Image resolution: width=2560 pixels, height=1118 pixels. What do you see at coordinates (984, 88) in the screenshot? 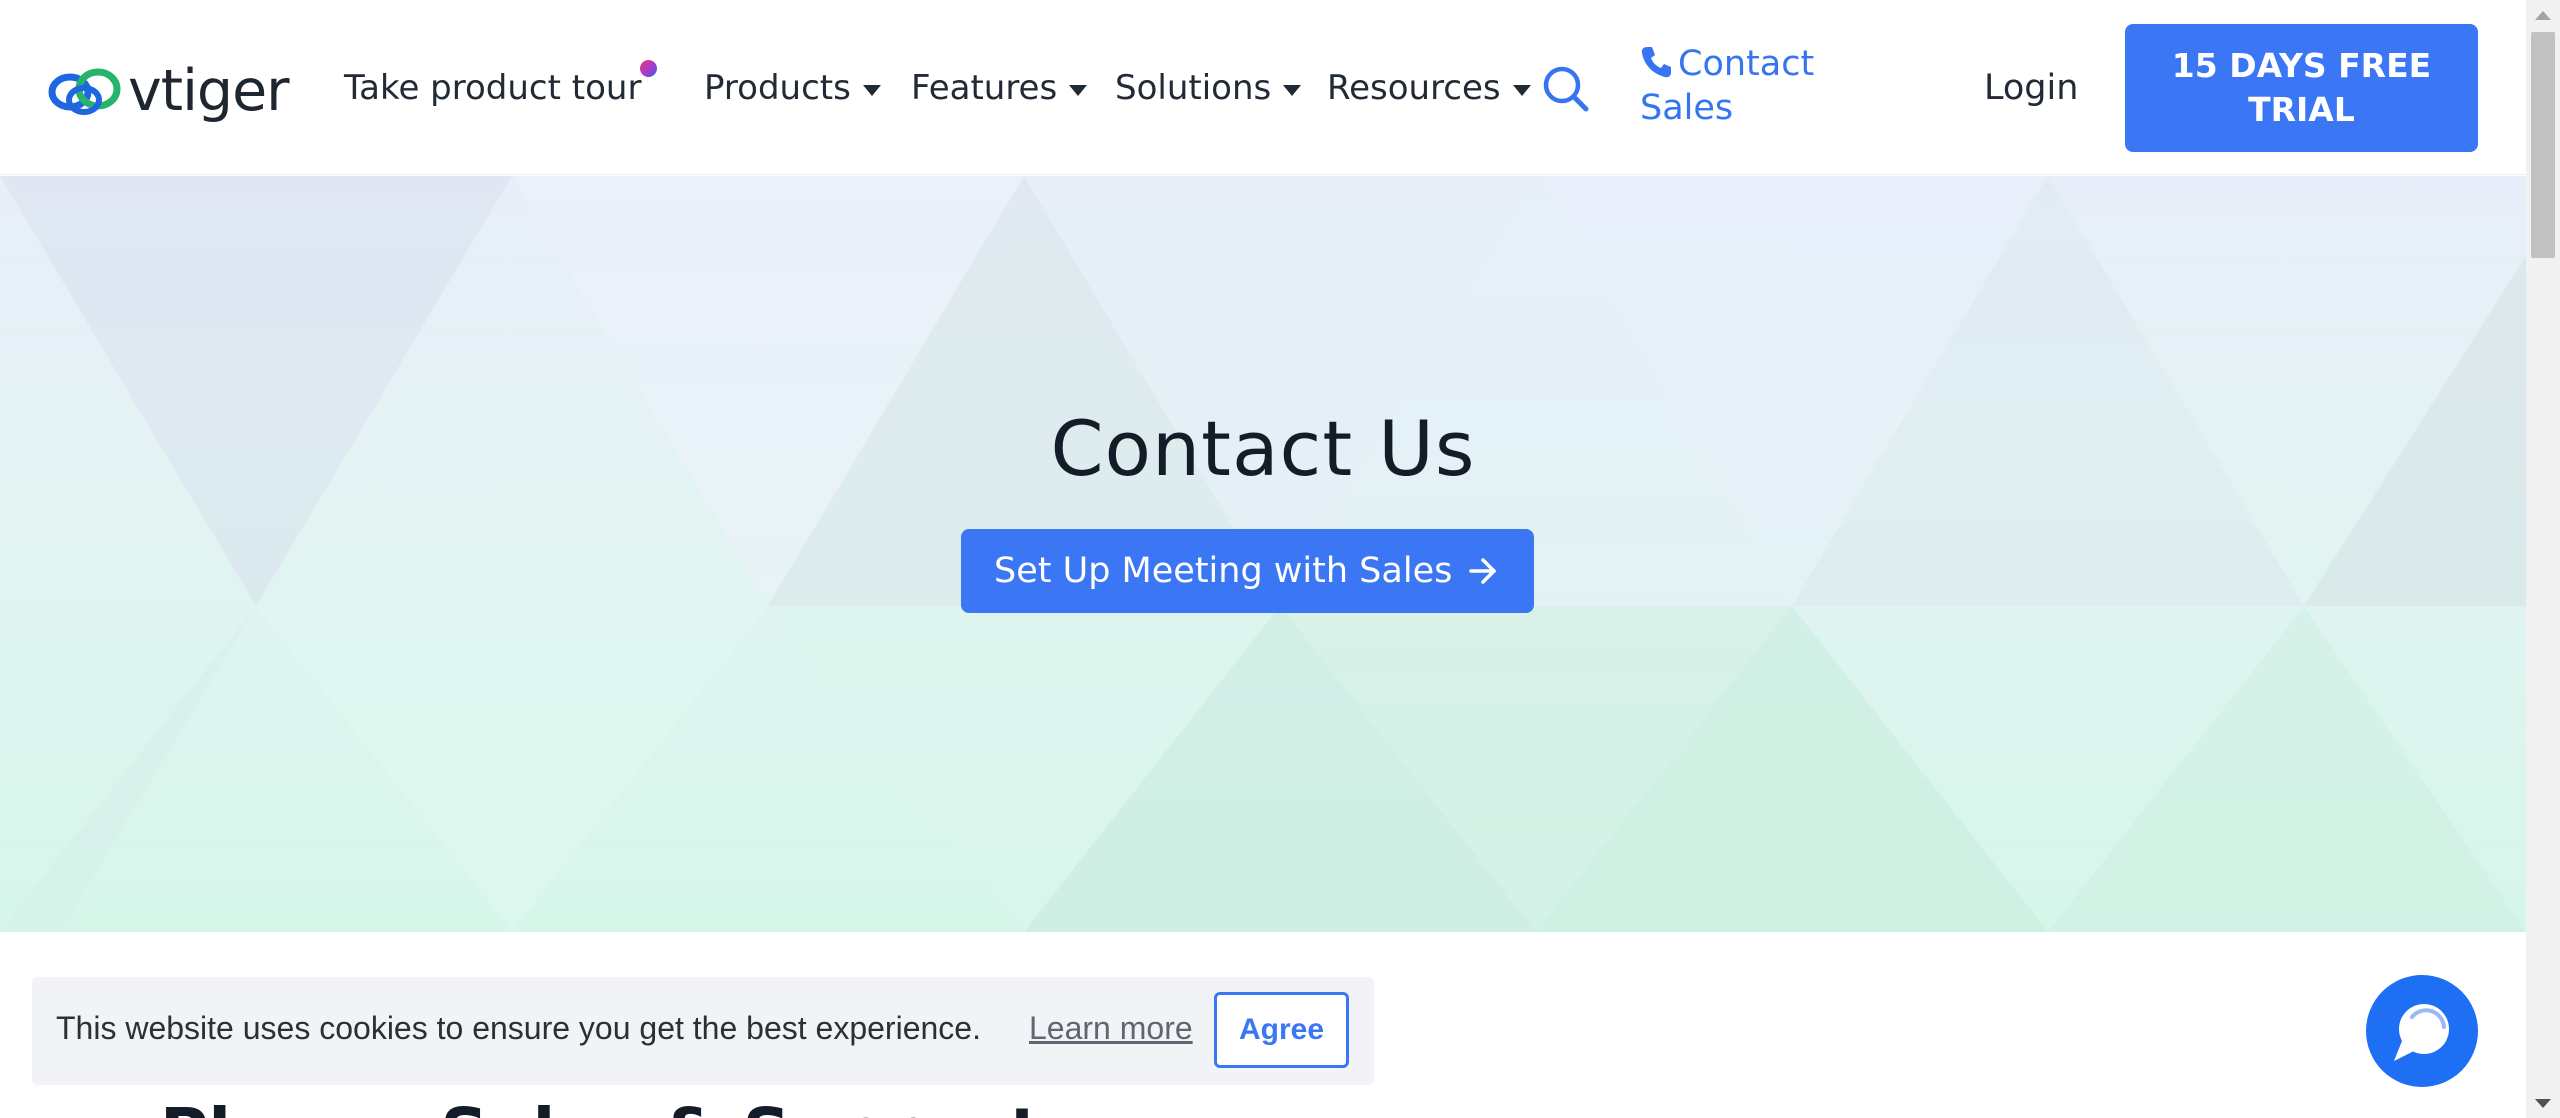
I see `nav-features-label: Features` at bounding box center [984, 88].